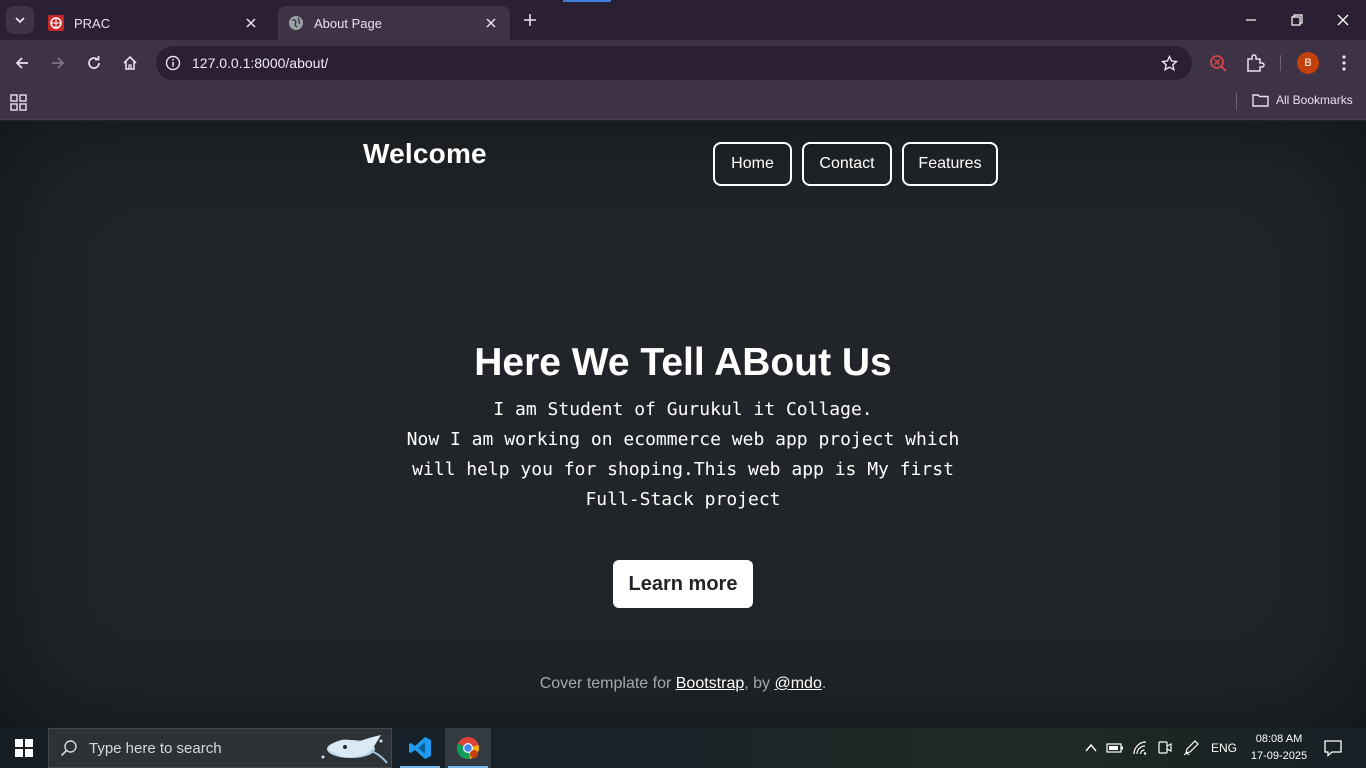 The height and width of the screenshot is (768, 1366). Describe the element at coordinates (587, 1) in the screenshot. I see `tab-strip-indicator` at that location.